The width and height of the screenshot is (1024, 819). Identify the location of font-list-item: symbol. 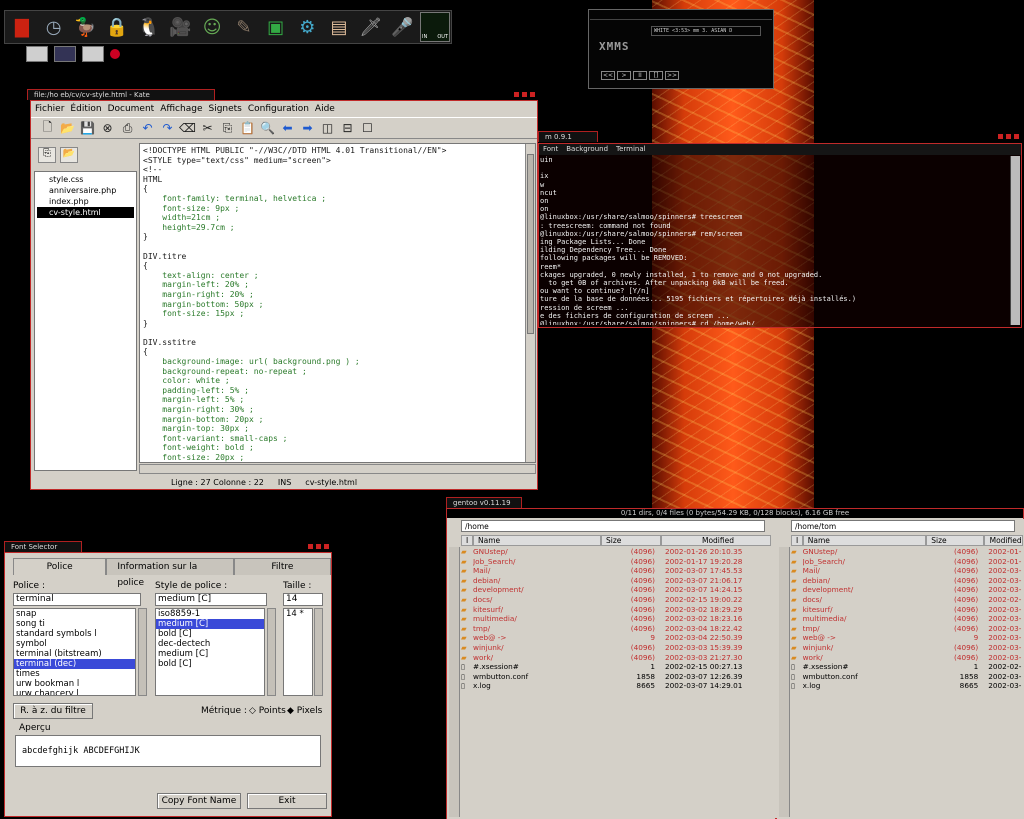
(74, 644).